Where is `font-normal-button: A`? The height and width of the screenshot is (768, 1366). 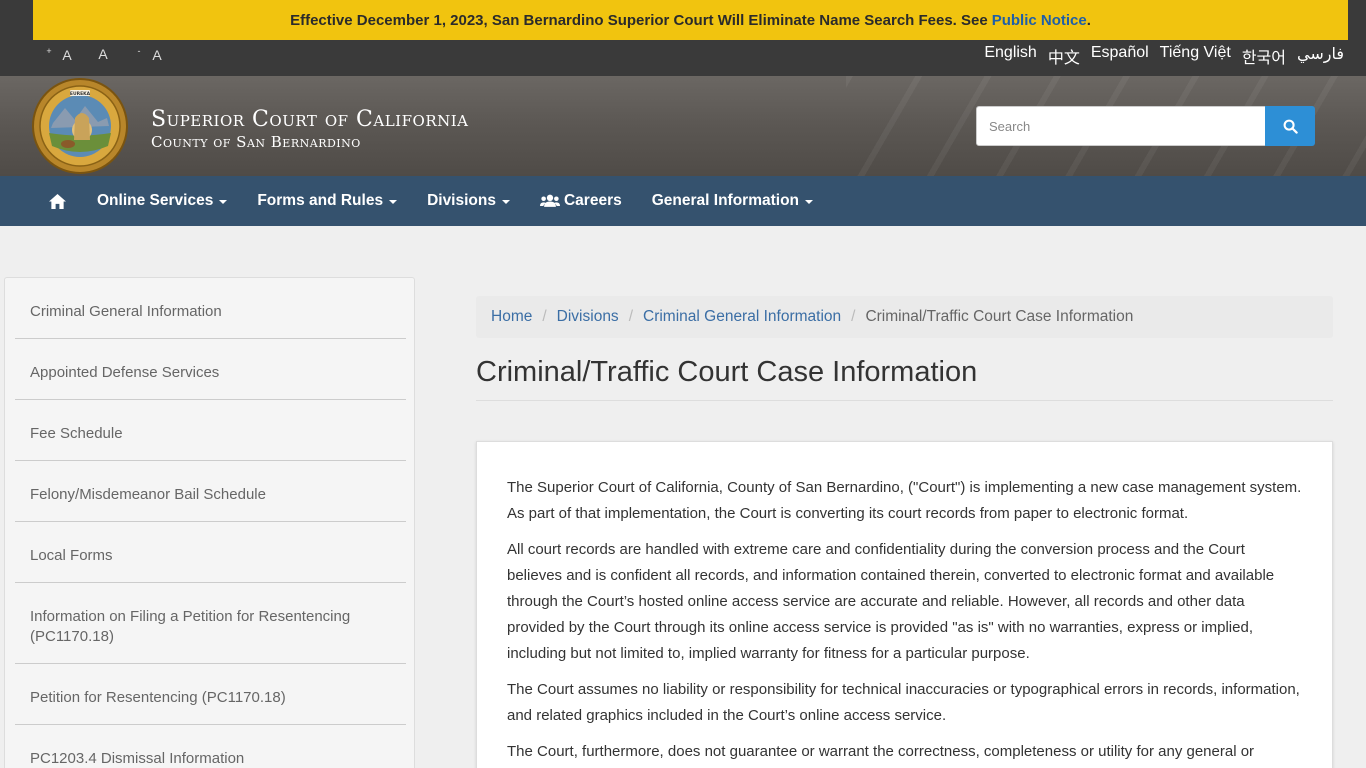
font-normal-button: A is located at coordinates (103, 54).